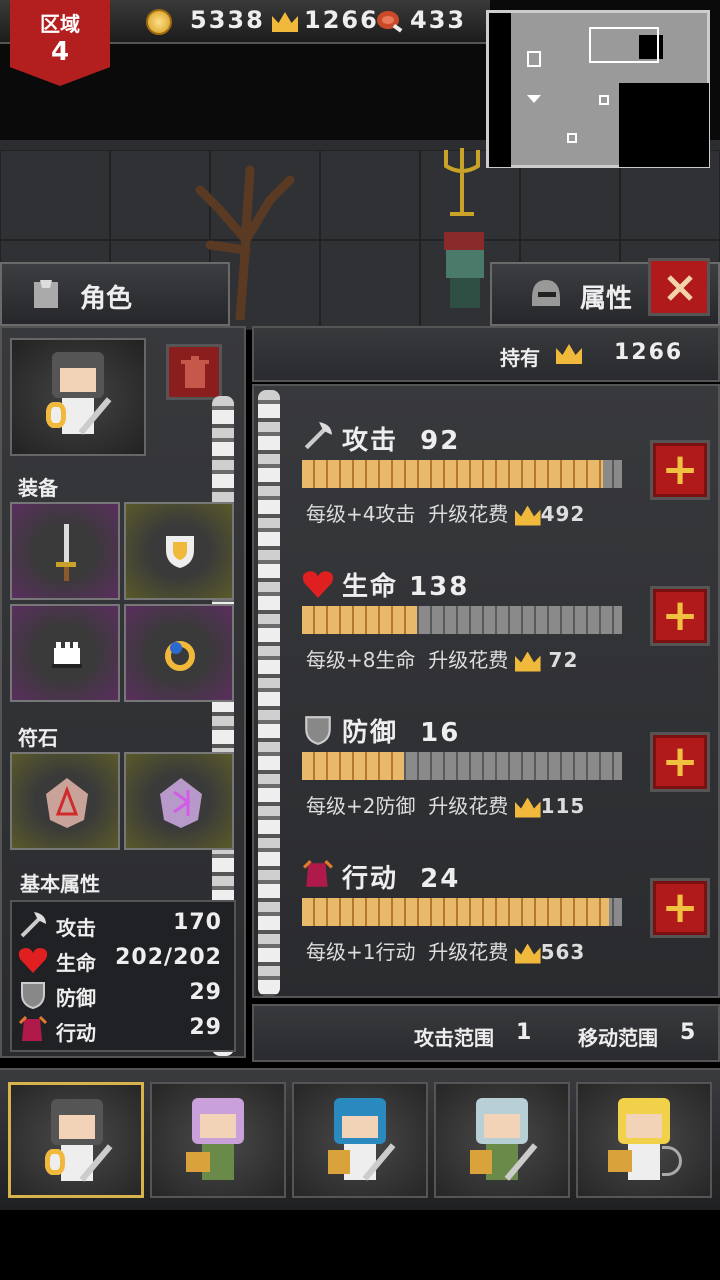 The image size is (720, 1280). What do you see at coordinates (168, 957) in the screenshot?
I see `basic-attr-value: 202/202` at bounding box center [168, 957].